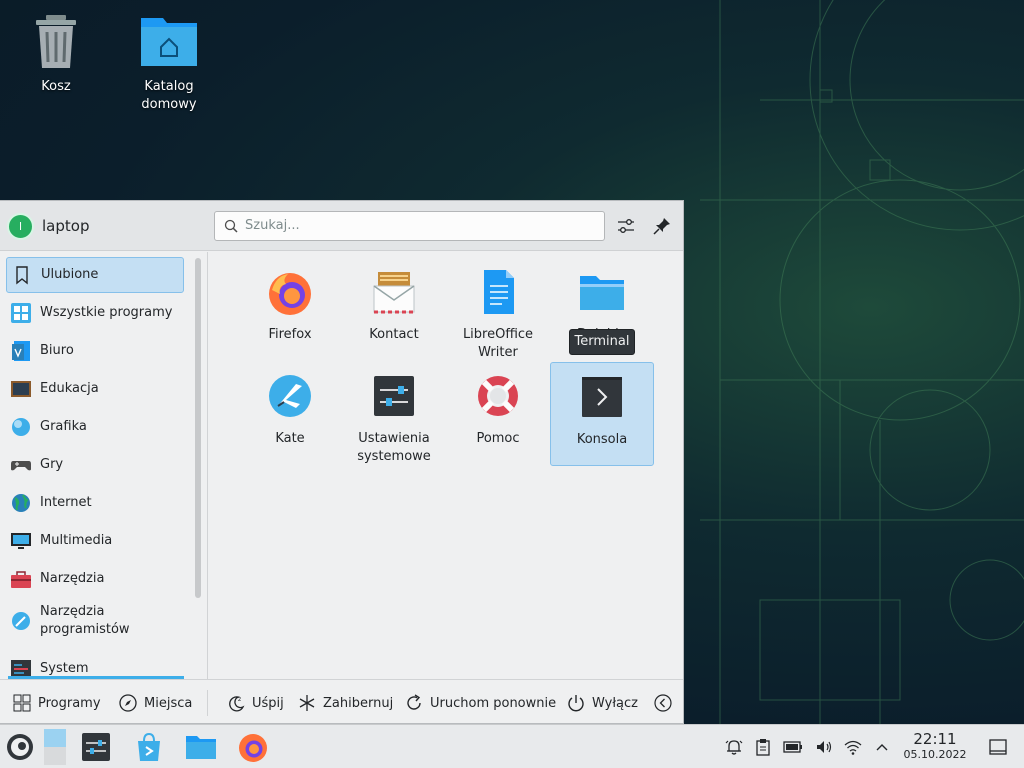  Describe the element at coordinates (290, 396) in the screenshot. I see `kate-icon` at that location.